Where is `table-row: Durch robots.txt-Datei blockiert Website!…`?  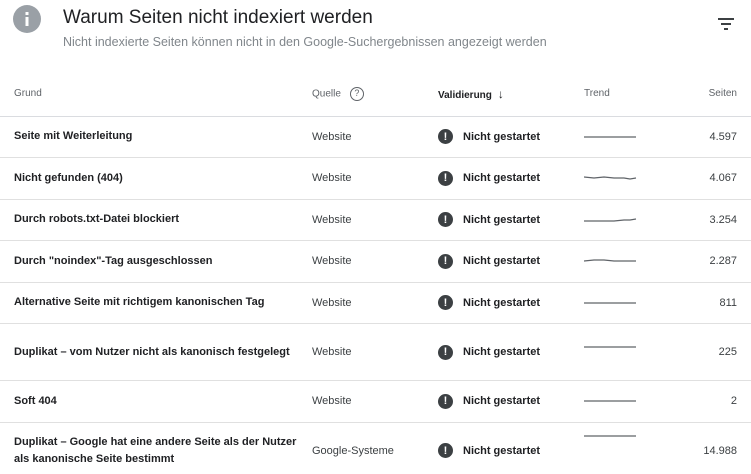
table-row: Durch robots.txt-Datei blockiert Website!… is located at coordinates (375, 220).